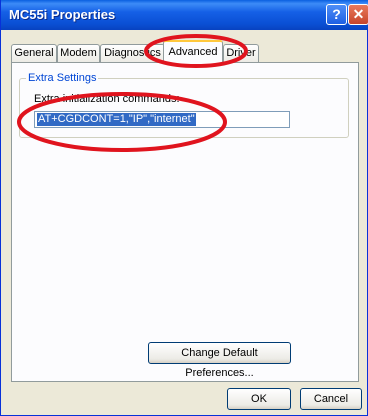  What do you see at coordinates (62, 14) in the screenshot?
I see `window-title: MC55i Properties` at bounding box center [62, 14].